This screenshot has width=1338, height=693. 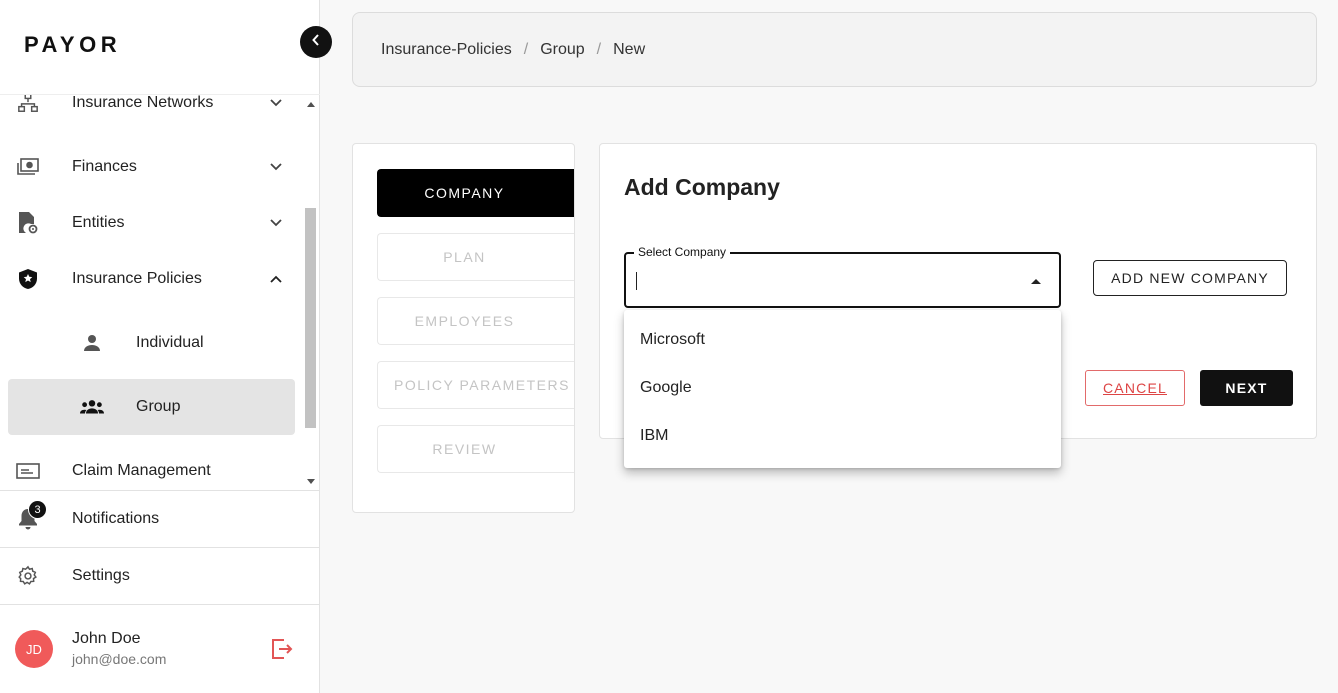 What do you see at coordinates (73, 44) in the screenshot?
I see `app-logo: PAYOR` at bounding box center [73, 44].